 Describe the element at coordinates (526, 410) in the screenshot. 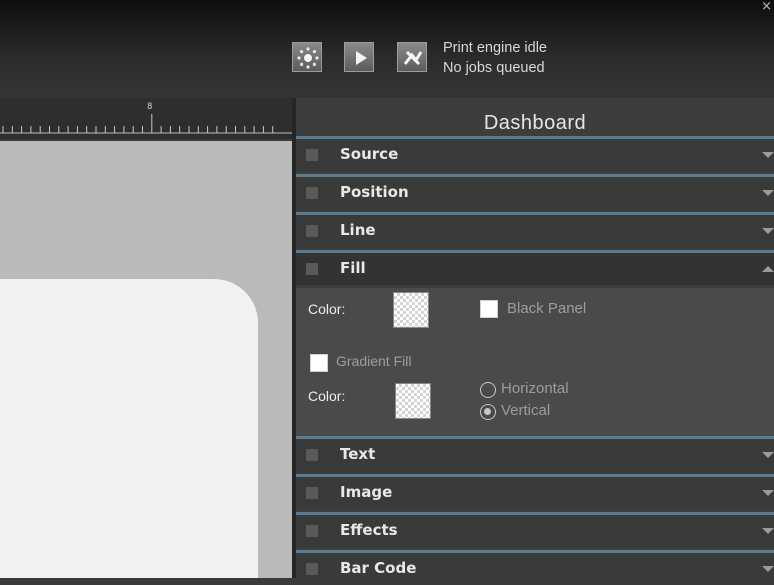

I see `vertical-label: Vertical` at that location.